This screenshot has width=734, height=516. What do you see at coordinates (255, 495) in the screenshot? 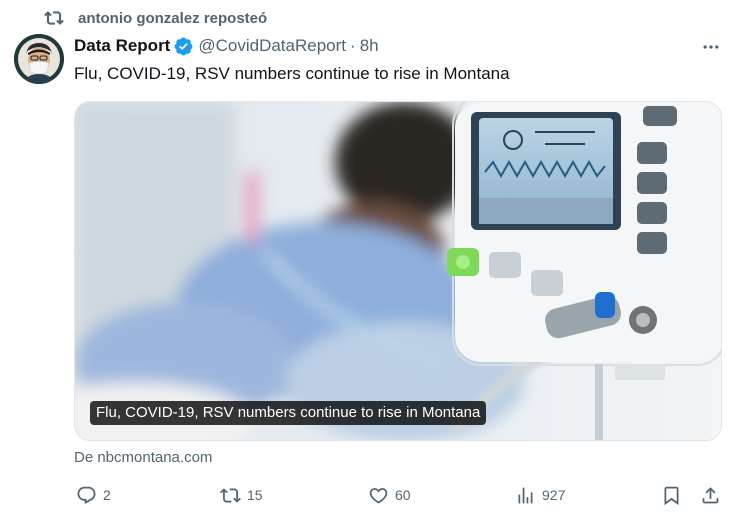
I see `repost-count: 15` at bounding box center [255, 495].